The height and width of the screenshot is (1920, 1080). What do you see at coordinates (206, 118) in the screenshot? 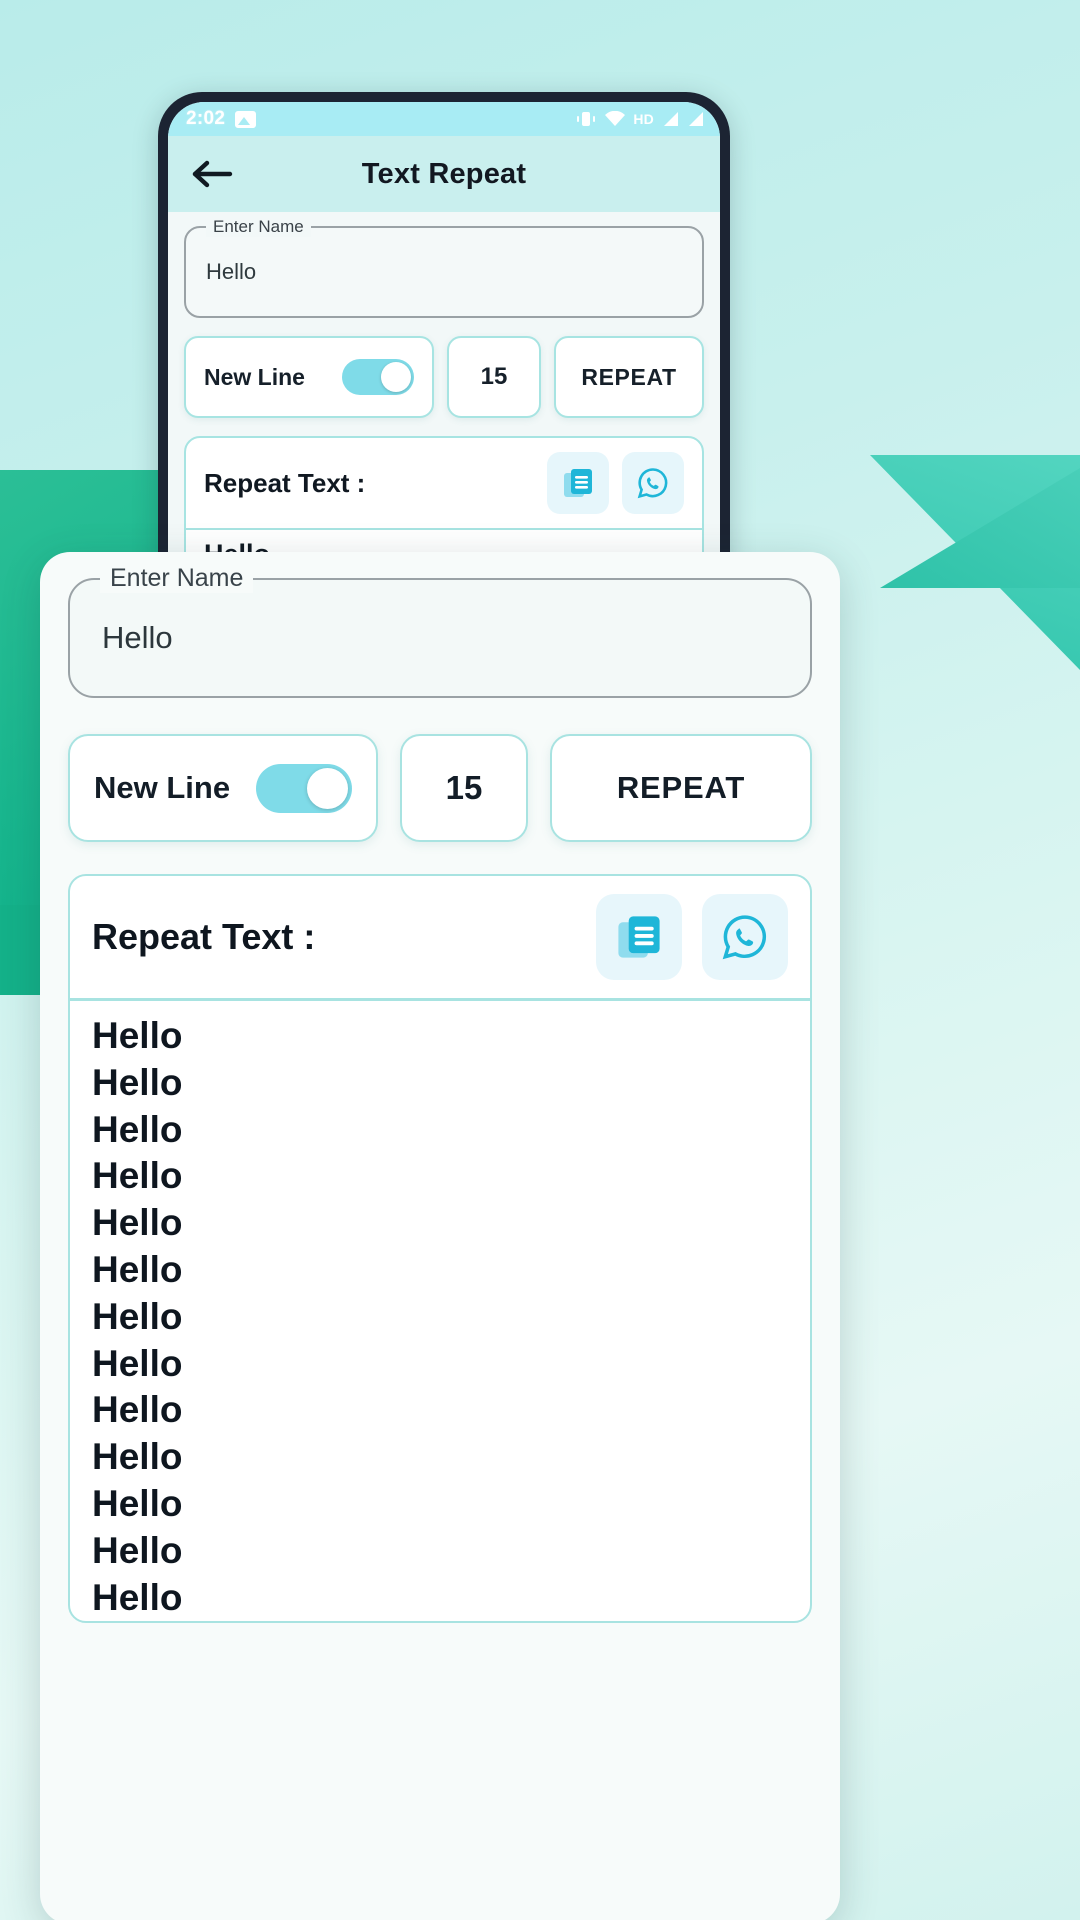
I see `status-bar-clock: 2:02` at bounding box center [206, 118].